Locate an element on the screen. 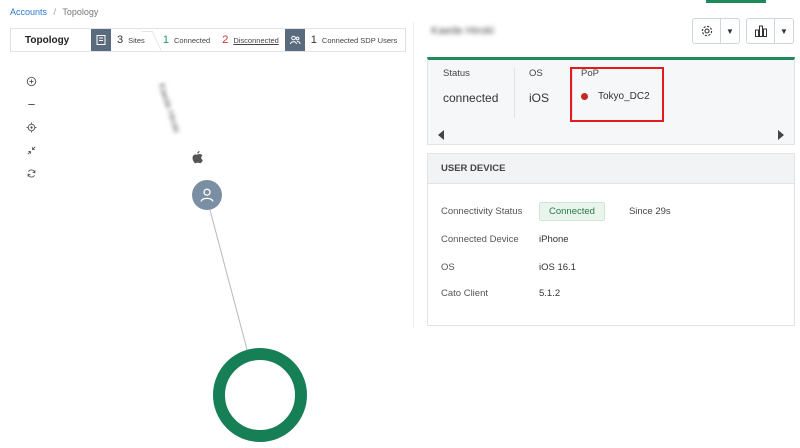 Image resolution: width=800 pixels, height=448 pixels. sites-label: Sites is located at coordinates (136, 40).